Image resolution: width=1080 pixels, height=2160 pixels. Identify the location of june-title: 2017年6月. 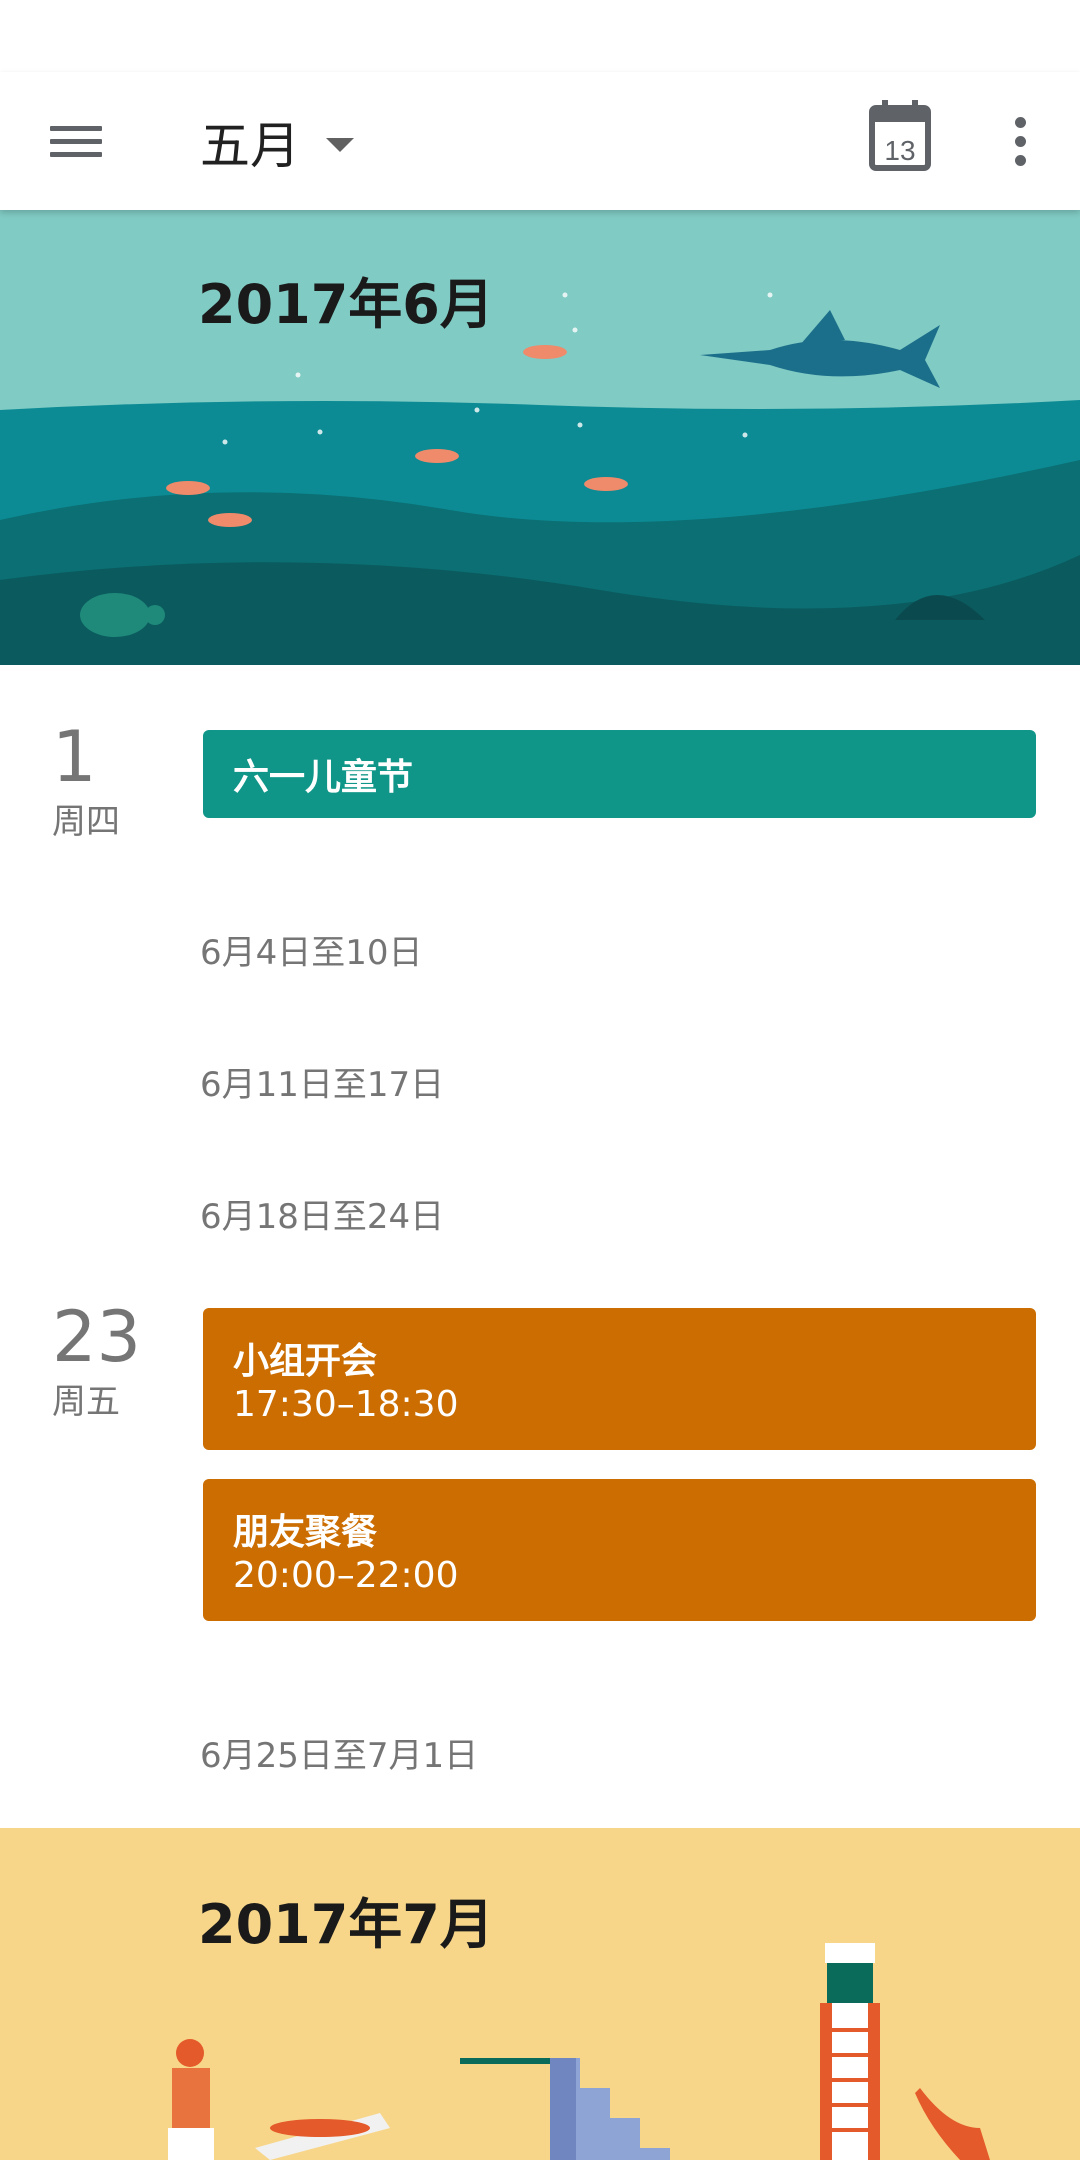
(346, 304).